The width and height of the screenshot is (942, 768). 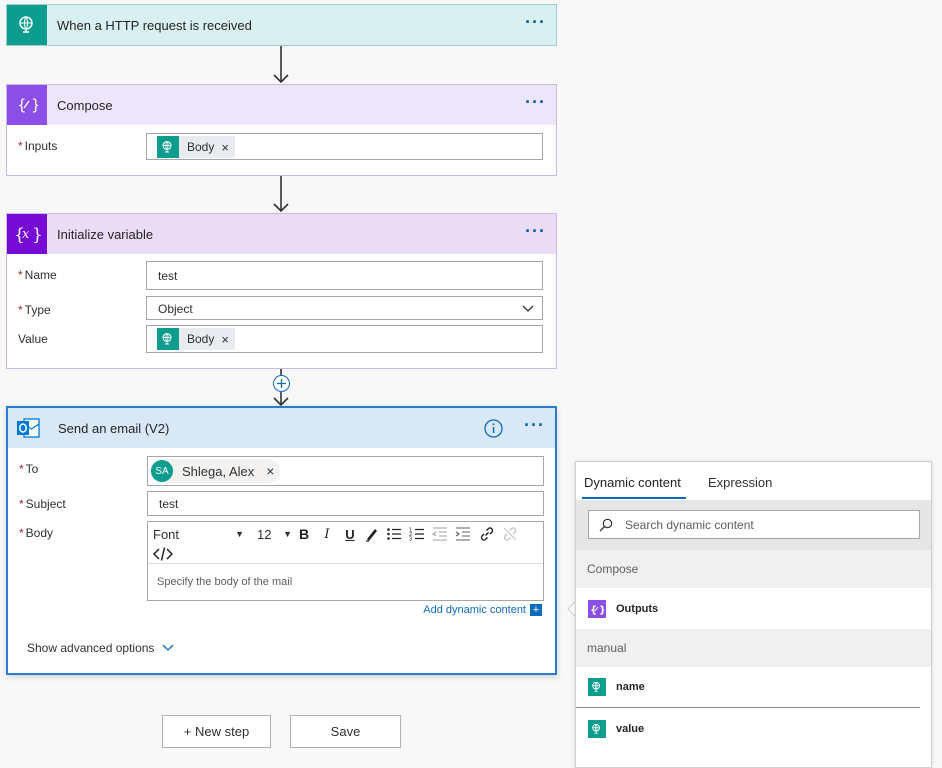 I want to click on outdent-icon, so click(x=440, y=534).